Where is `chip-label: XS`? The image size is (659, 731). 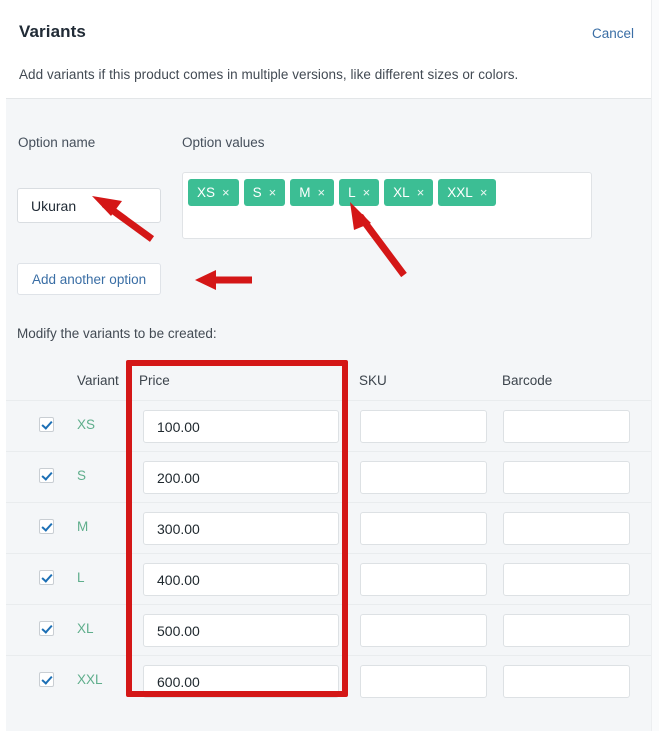
chip-label: XS is located at coordinates (206, 192).